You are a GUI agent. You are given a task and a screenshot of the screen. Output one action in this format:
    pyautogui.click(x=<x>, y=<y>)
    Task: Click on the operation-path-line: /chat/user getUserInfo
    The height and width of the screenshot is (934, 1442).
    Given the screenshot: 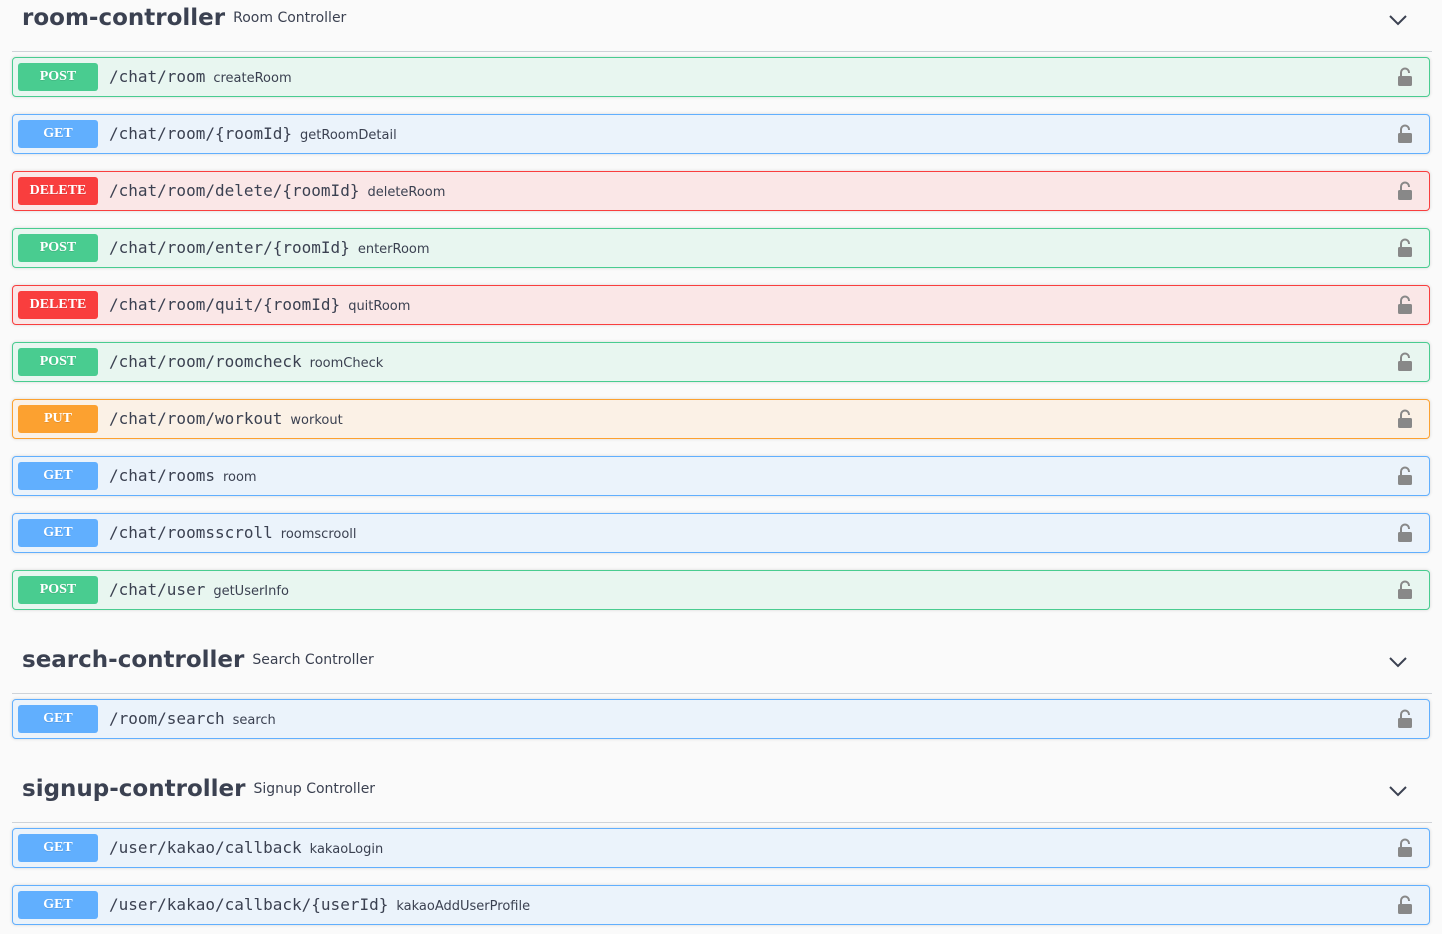 What is the action you would take?
    pyautogui.click(x=199, y=589)
    